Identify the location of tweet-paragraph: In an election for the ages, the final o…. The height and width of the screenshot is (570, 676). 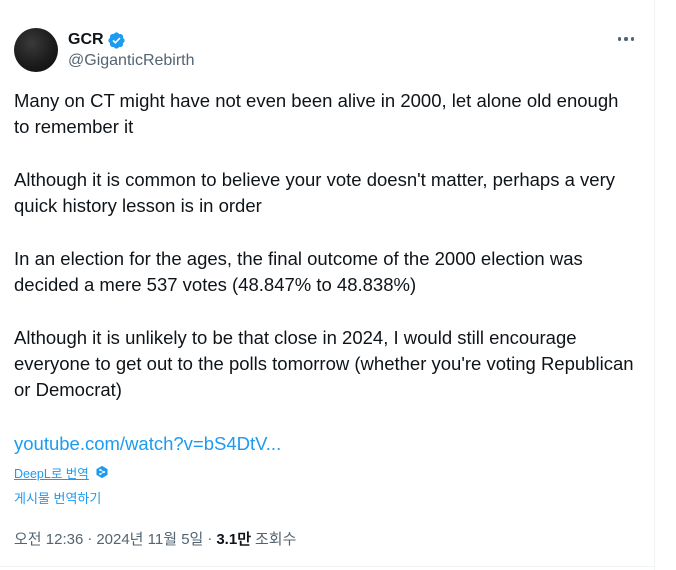
(298, 271).